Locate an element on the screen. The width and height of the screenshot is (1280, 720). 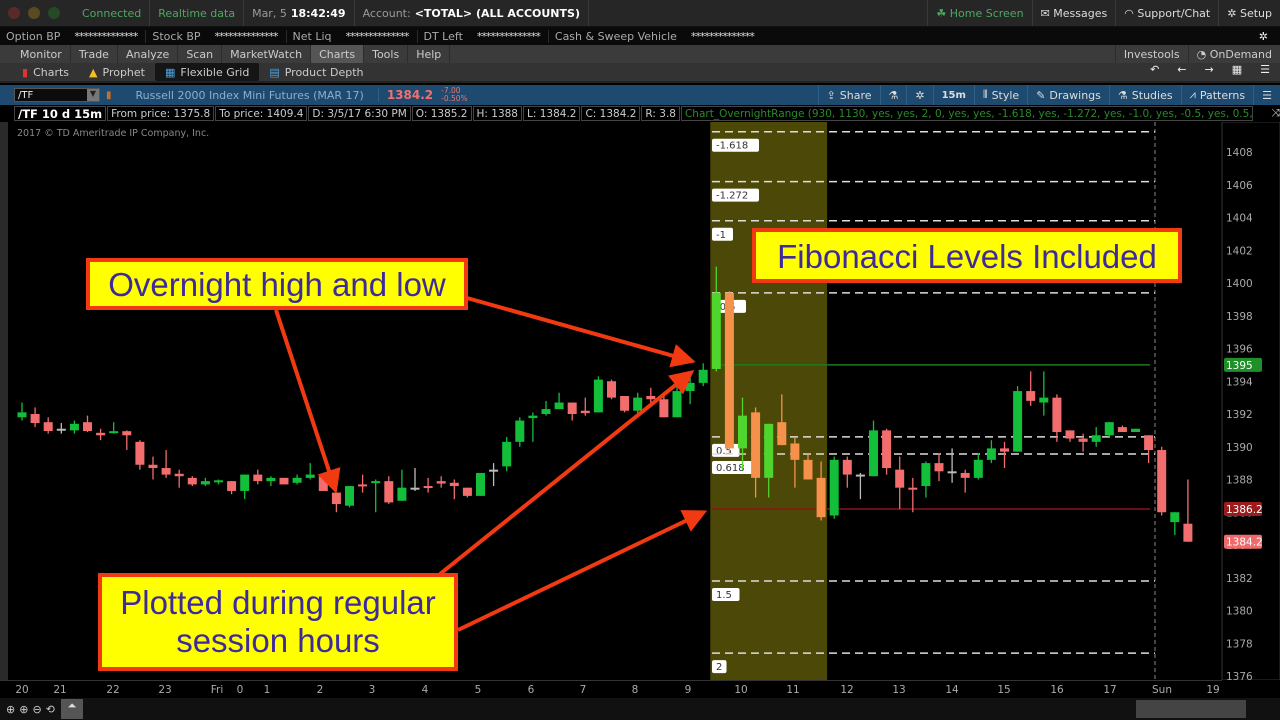
menu-list-icon: ☰ is located at coordinates (1265, 72).